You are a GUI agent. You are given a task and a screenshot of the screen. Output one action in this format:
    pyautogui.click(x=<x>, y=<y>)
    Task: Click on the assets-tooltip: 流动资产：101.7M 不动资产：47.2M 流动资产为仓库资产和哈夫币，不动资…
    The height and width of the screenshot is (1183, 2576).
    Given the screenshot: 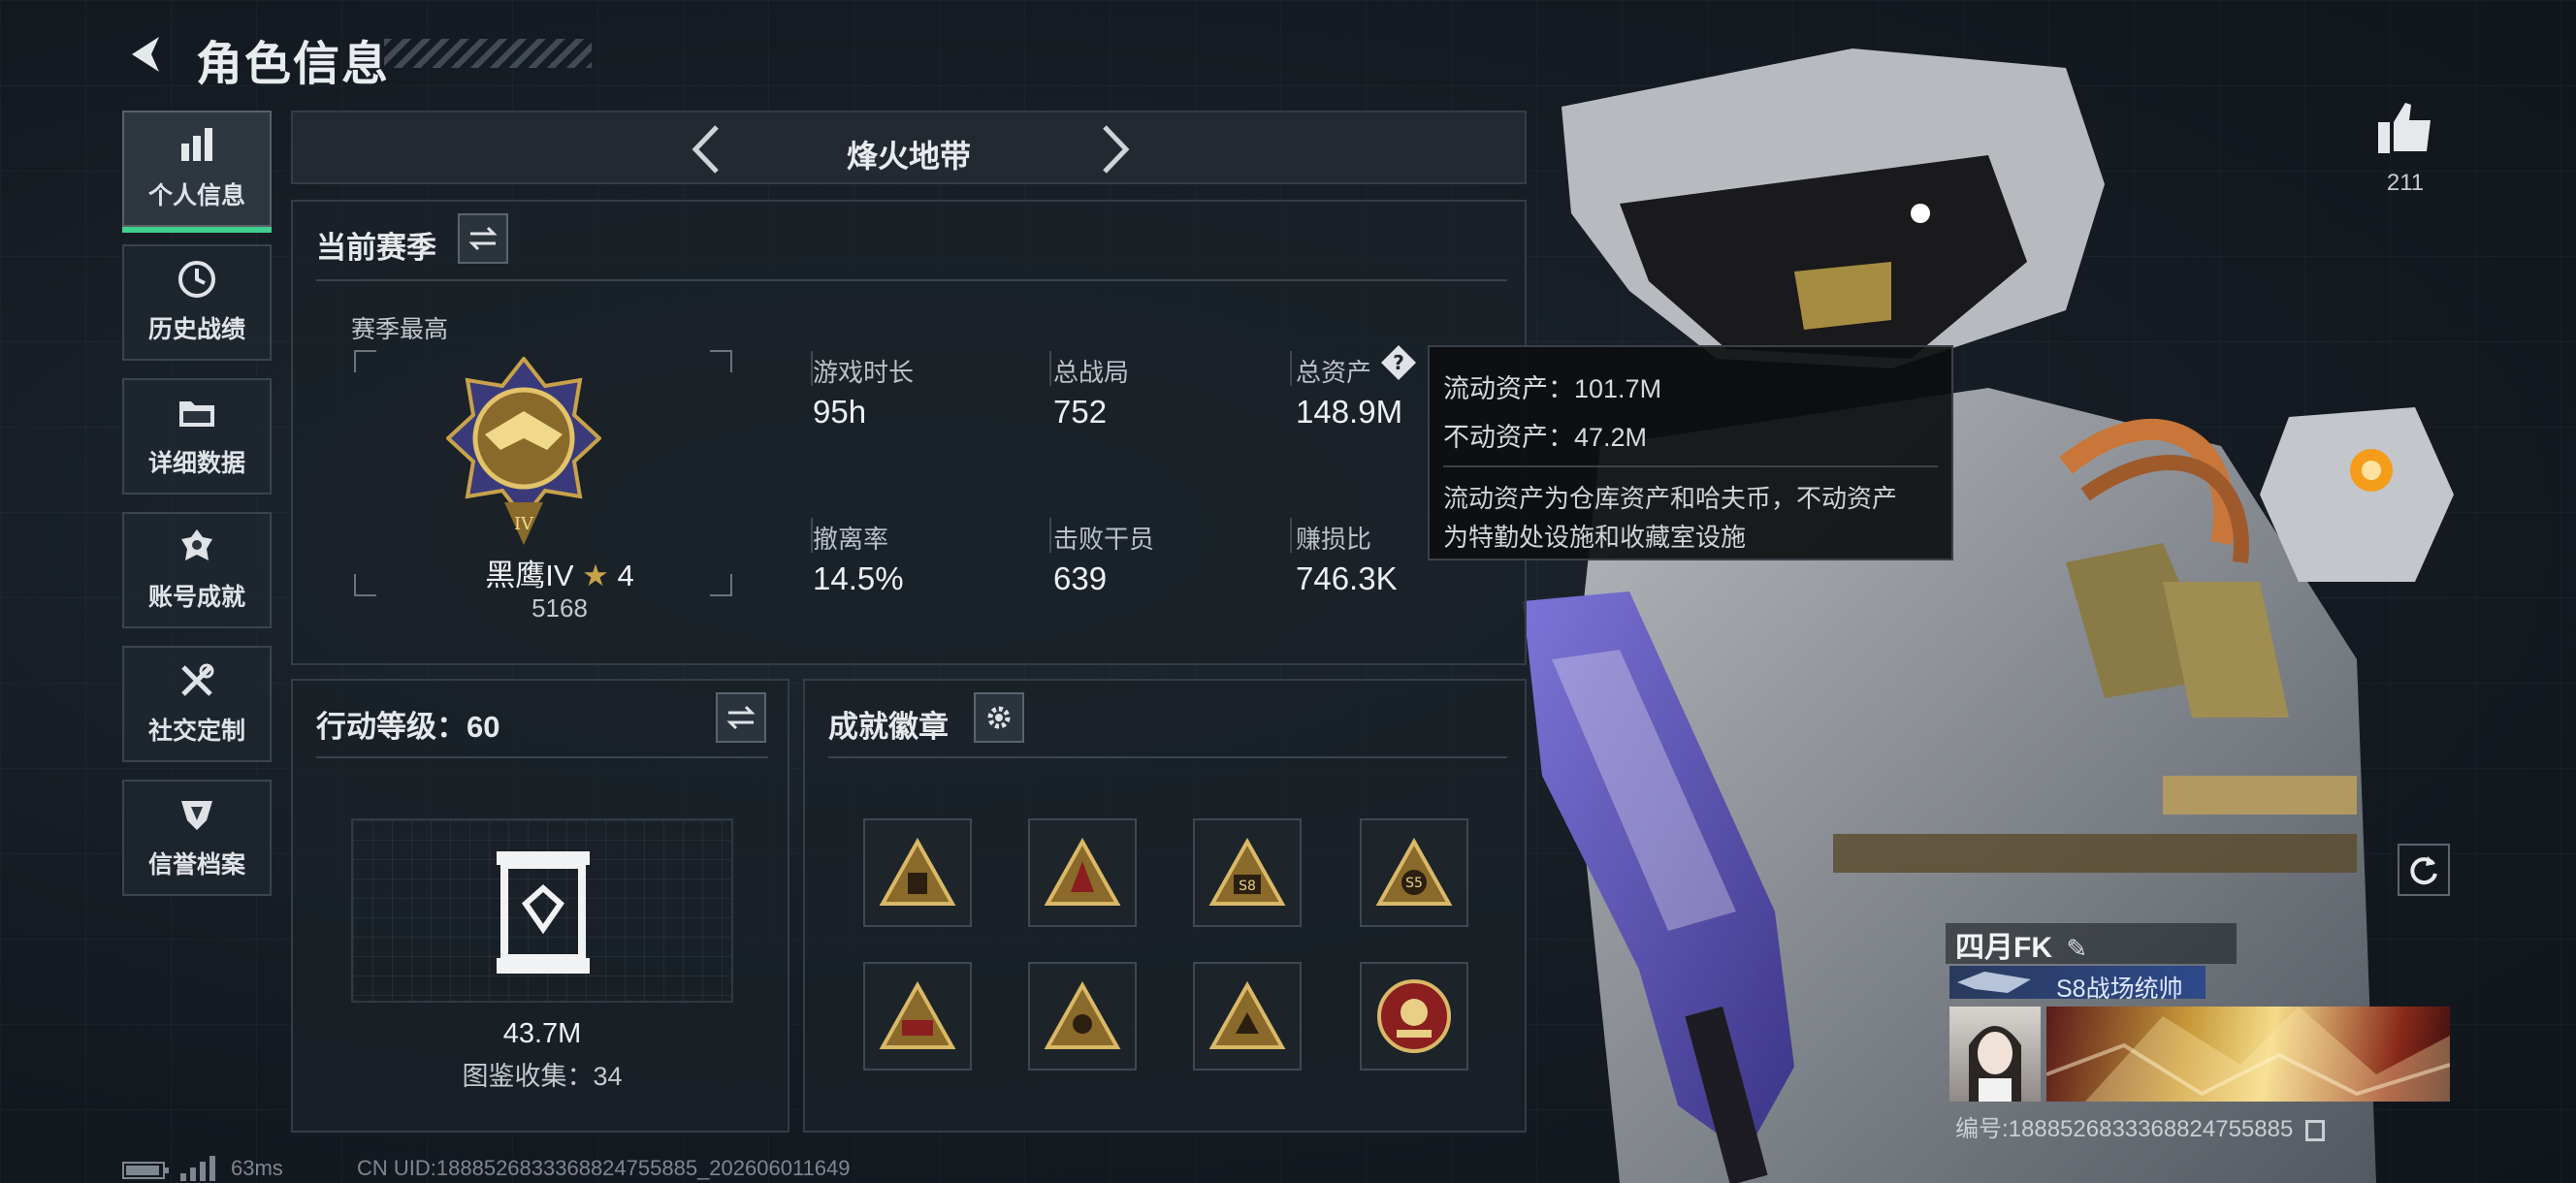 What is the action you would take?
    pyautogui.click(x=1690, y=452)
    